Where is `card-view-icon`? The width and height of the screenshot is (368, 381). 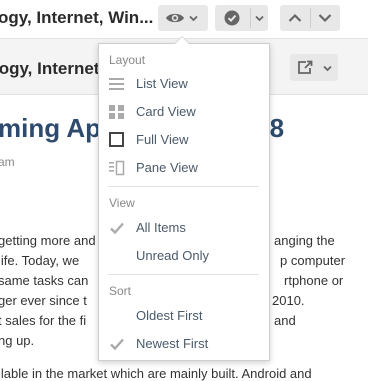 card-view-icon is located at coordinates (116, 112).